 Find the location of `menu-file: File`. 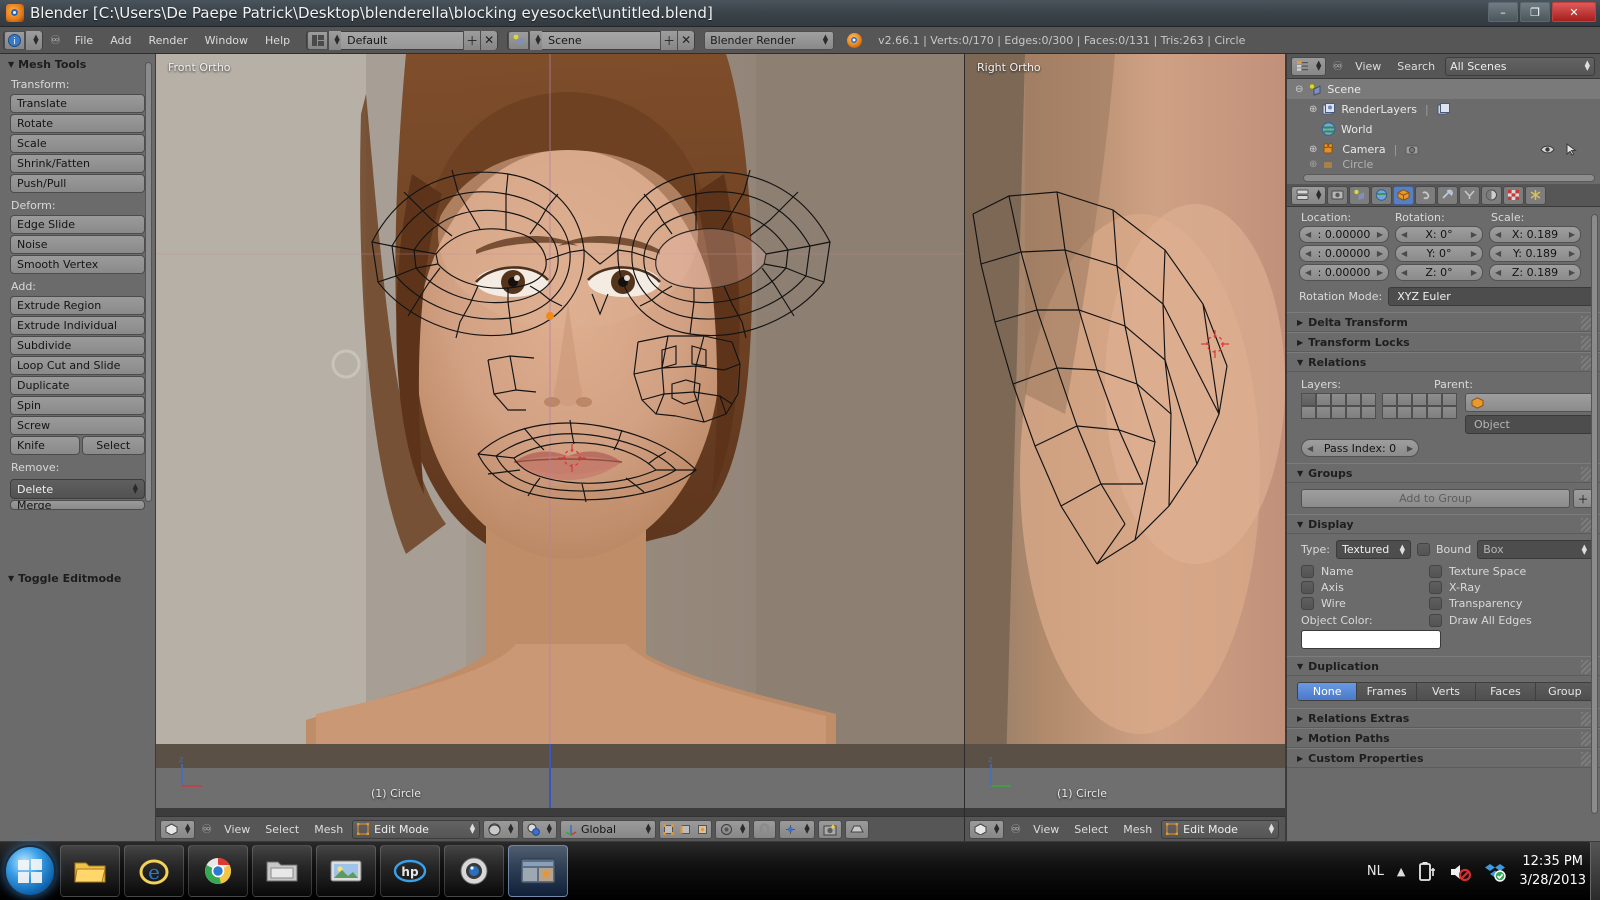

menu-file: File is located at coordinates (84, 40).